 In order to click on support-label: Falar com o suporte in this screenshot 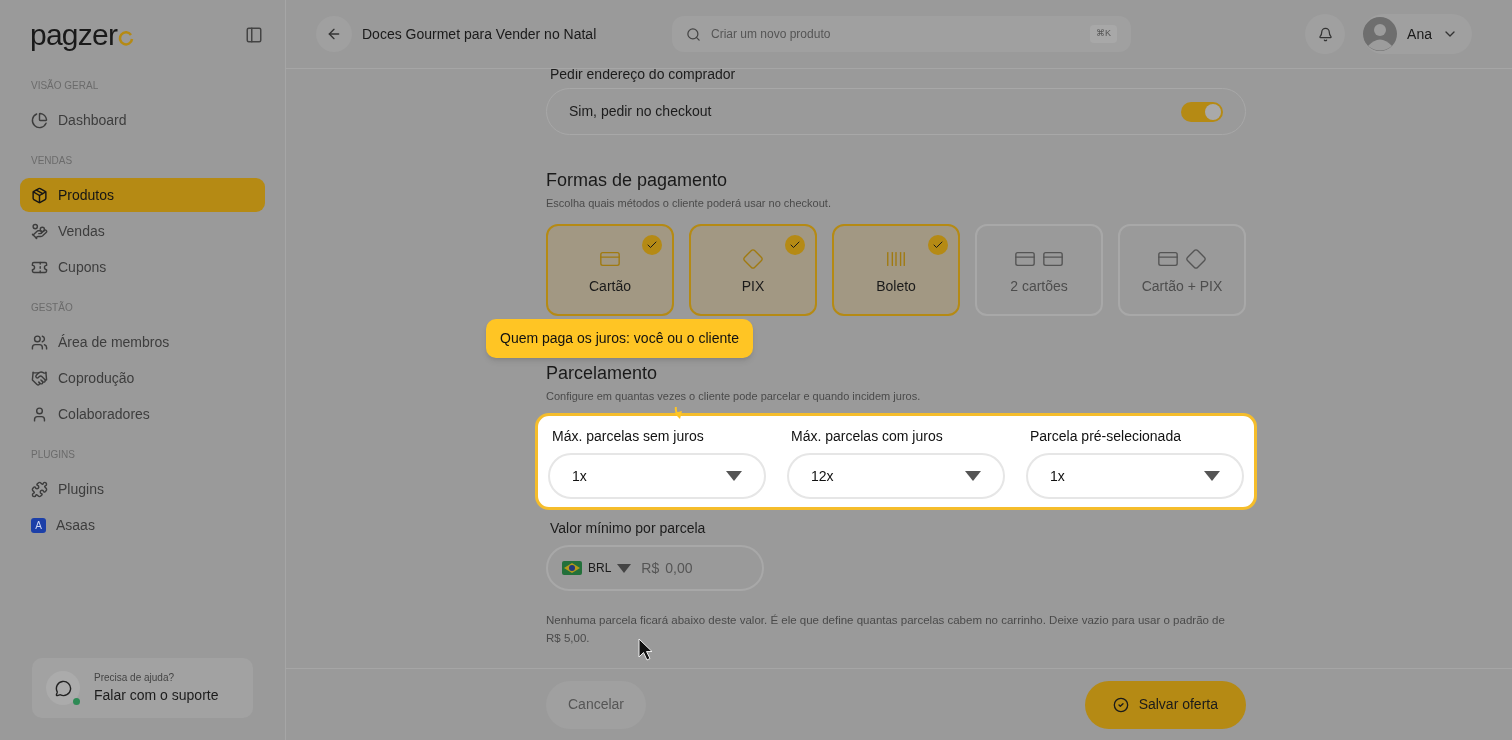, I will do `click(156, 695)`.